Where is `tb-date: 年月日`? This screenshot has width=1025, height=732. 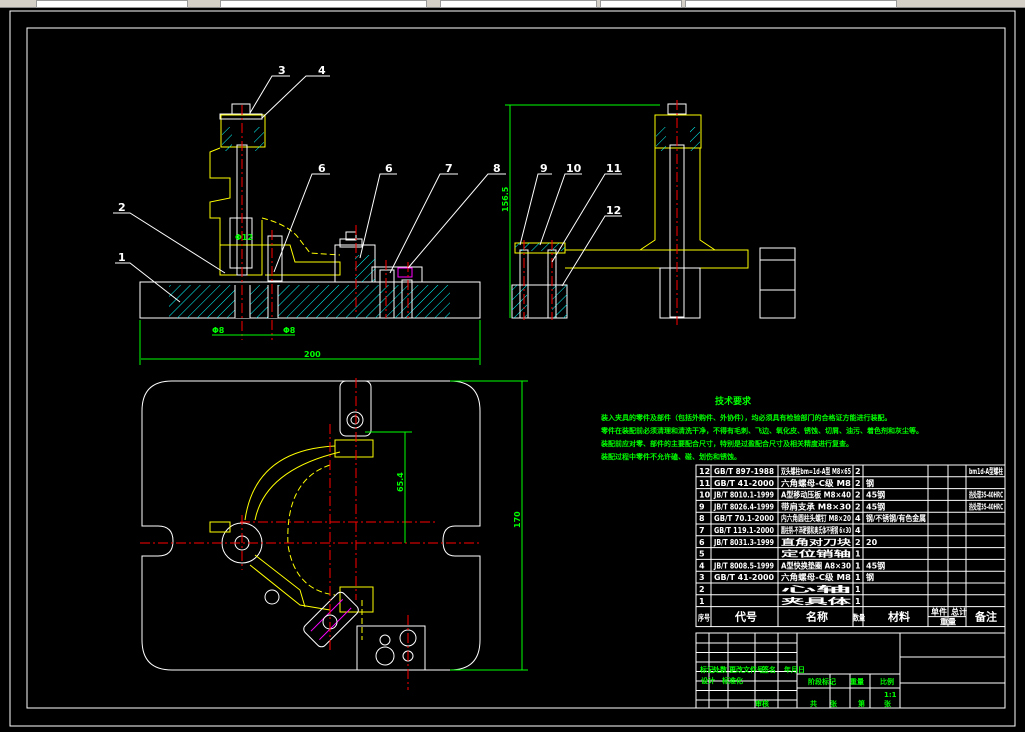 tb-date: 年月日 is located at coordinates (794, 669).